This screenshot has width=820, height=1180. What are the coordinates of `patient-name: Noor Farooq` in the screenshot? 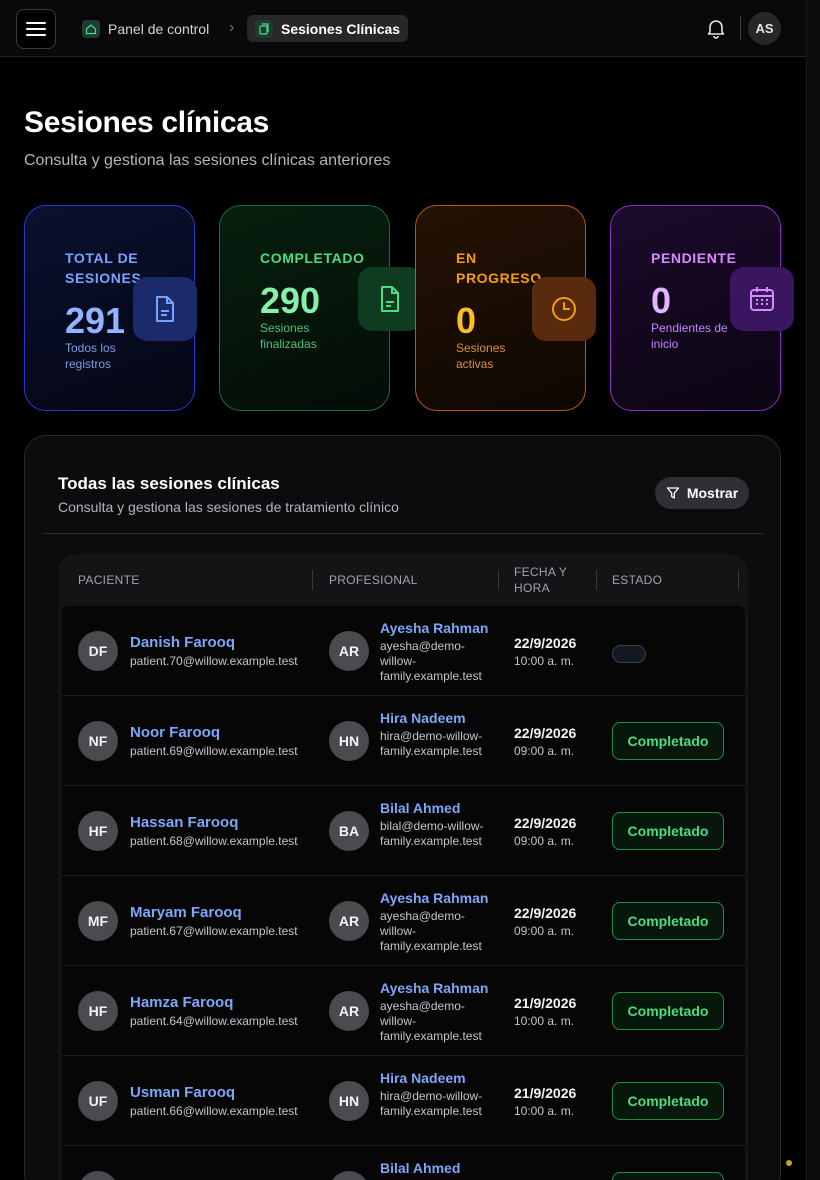 It's located at (175, 732).